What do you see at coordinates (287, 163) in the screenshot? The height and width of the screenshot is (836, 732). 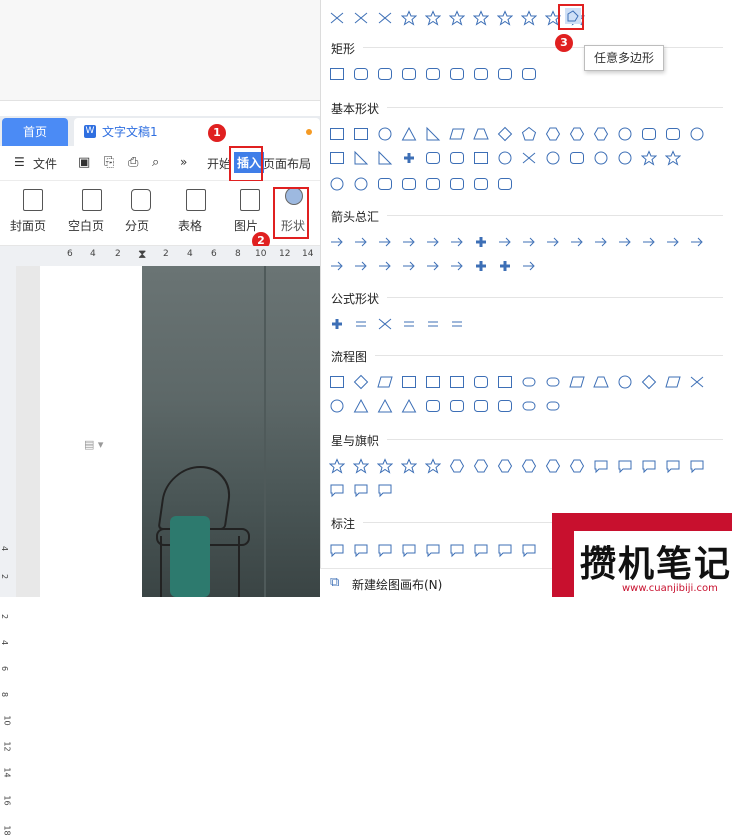 I see `menu-layout: 页面布局` at bounding box center [287, 163].